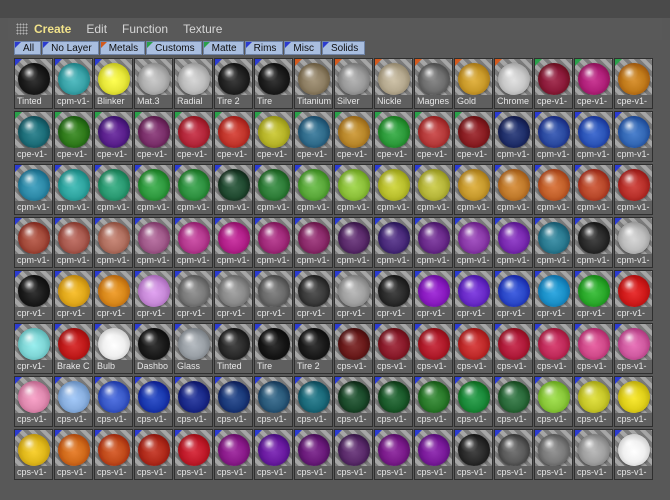 This screenshot has width=670, height=500. Describe the element at coordinates (73, 348) in the screenshot. I see `material-tile: Brake C` at that location.